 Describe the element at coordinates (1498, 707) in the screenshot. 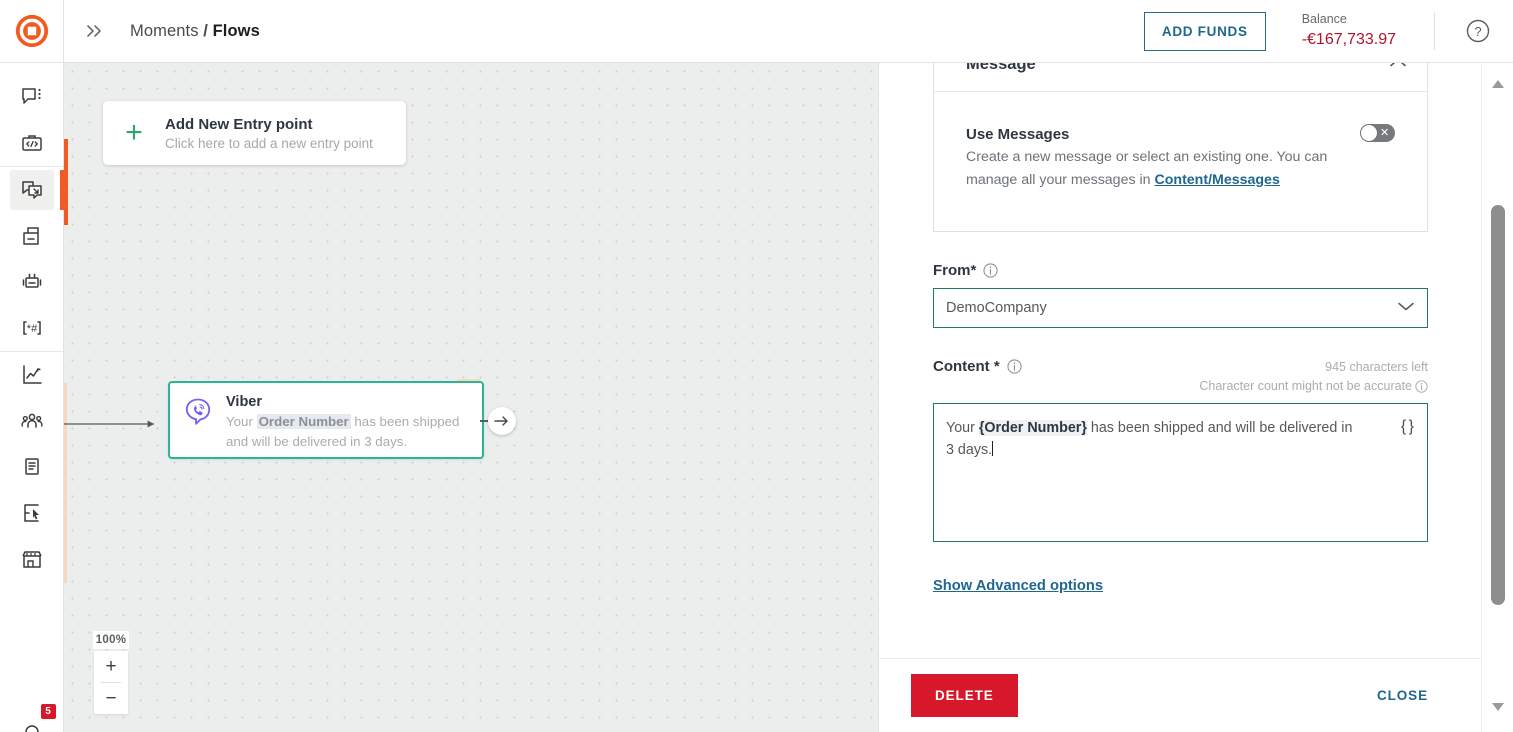

I see `scroll-down-button` at that location.